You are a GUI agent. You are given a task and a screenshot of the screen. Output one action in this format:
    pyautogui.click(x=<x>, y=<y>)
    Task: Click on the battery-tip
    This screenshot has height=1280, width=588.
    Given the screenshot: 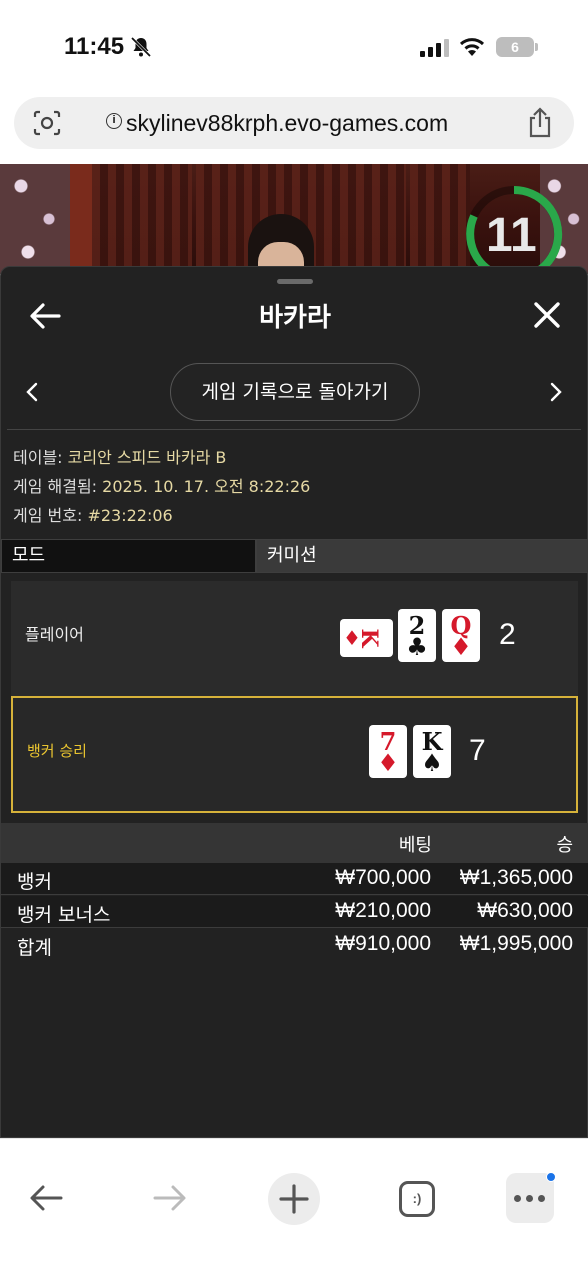 What is the action you would take?
    pyautogui.click(x=536, y=47)
    